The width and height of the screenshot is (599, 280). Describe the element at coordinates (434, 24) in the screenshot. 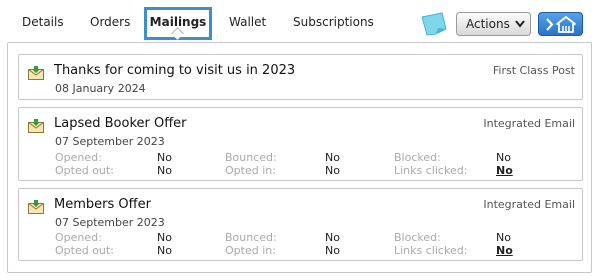

I see `sticky-note-icon` at that location.